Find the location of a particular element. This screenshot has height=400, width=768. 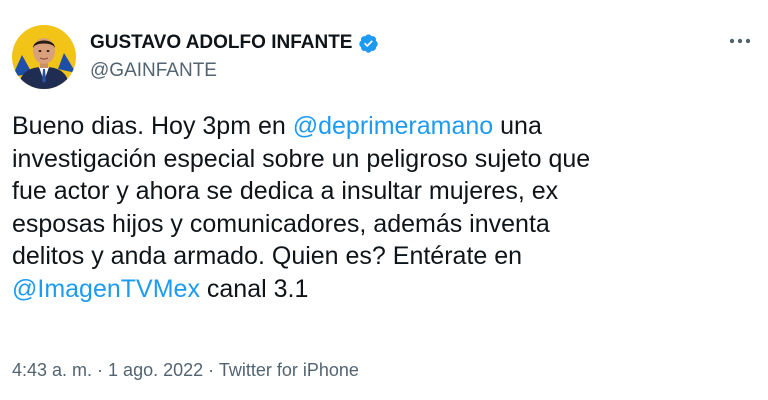

tweet-date: 1 ago. 2022 is located at coordinates (155, 370).